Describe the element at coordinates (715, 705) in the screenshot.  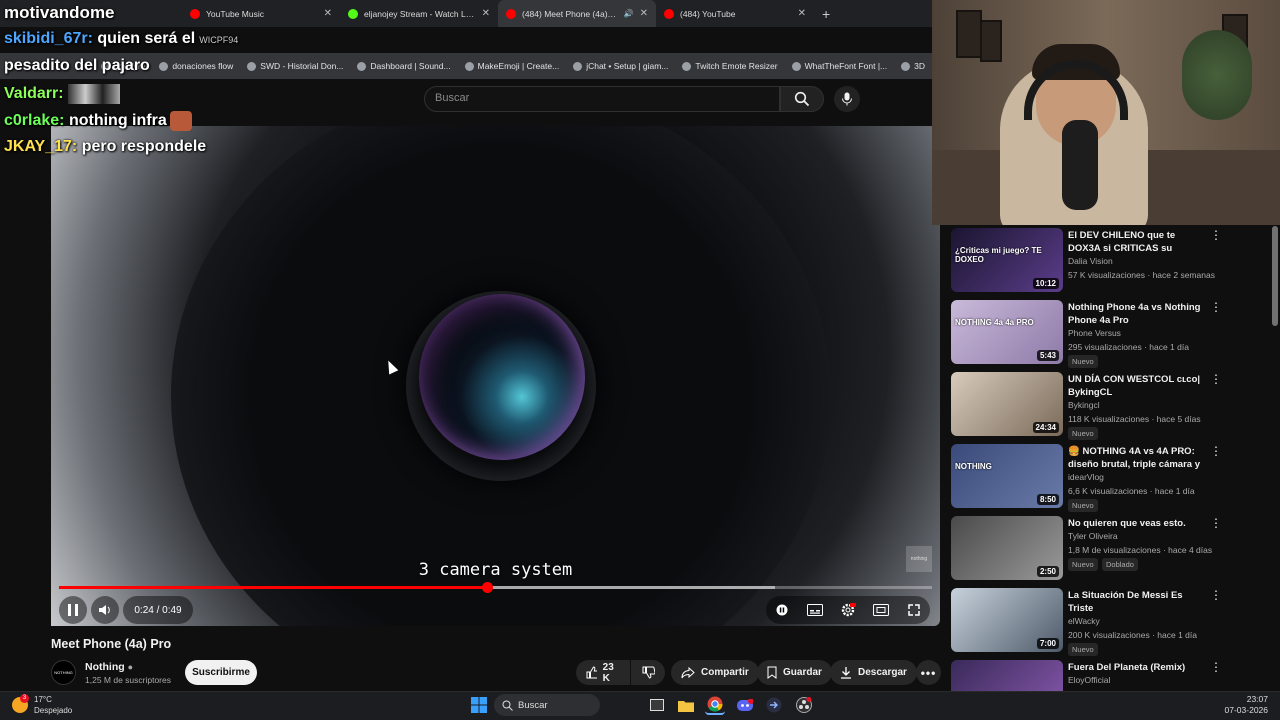
I see `chrome-button` at that location.